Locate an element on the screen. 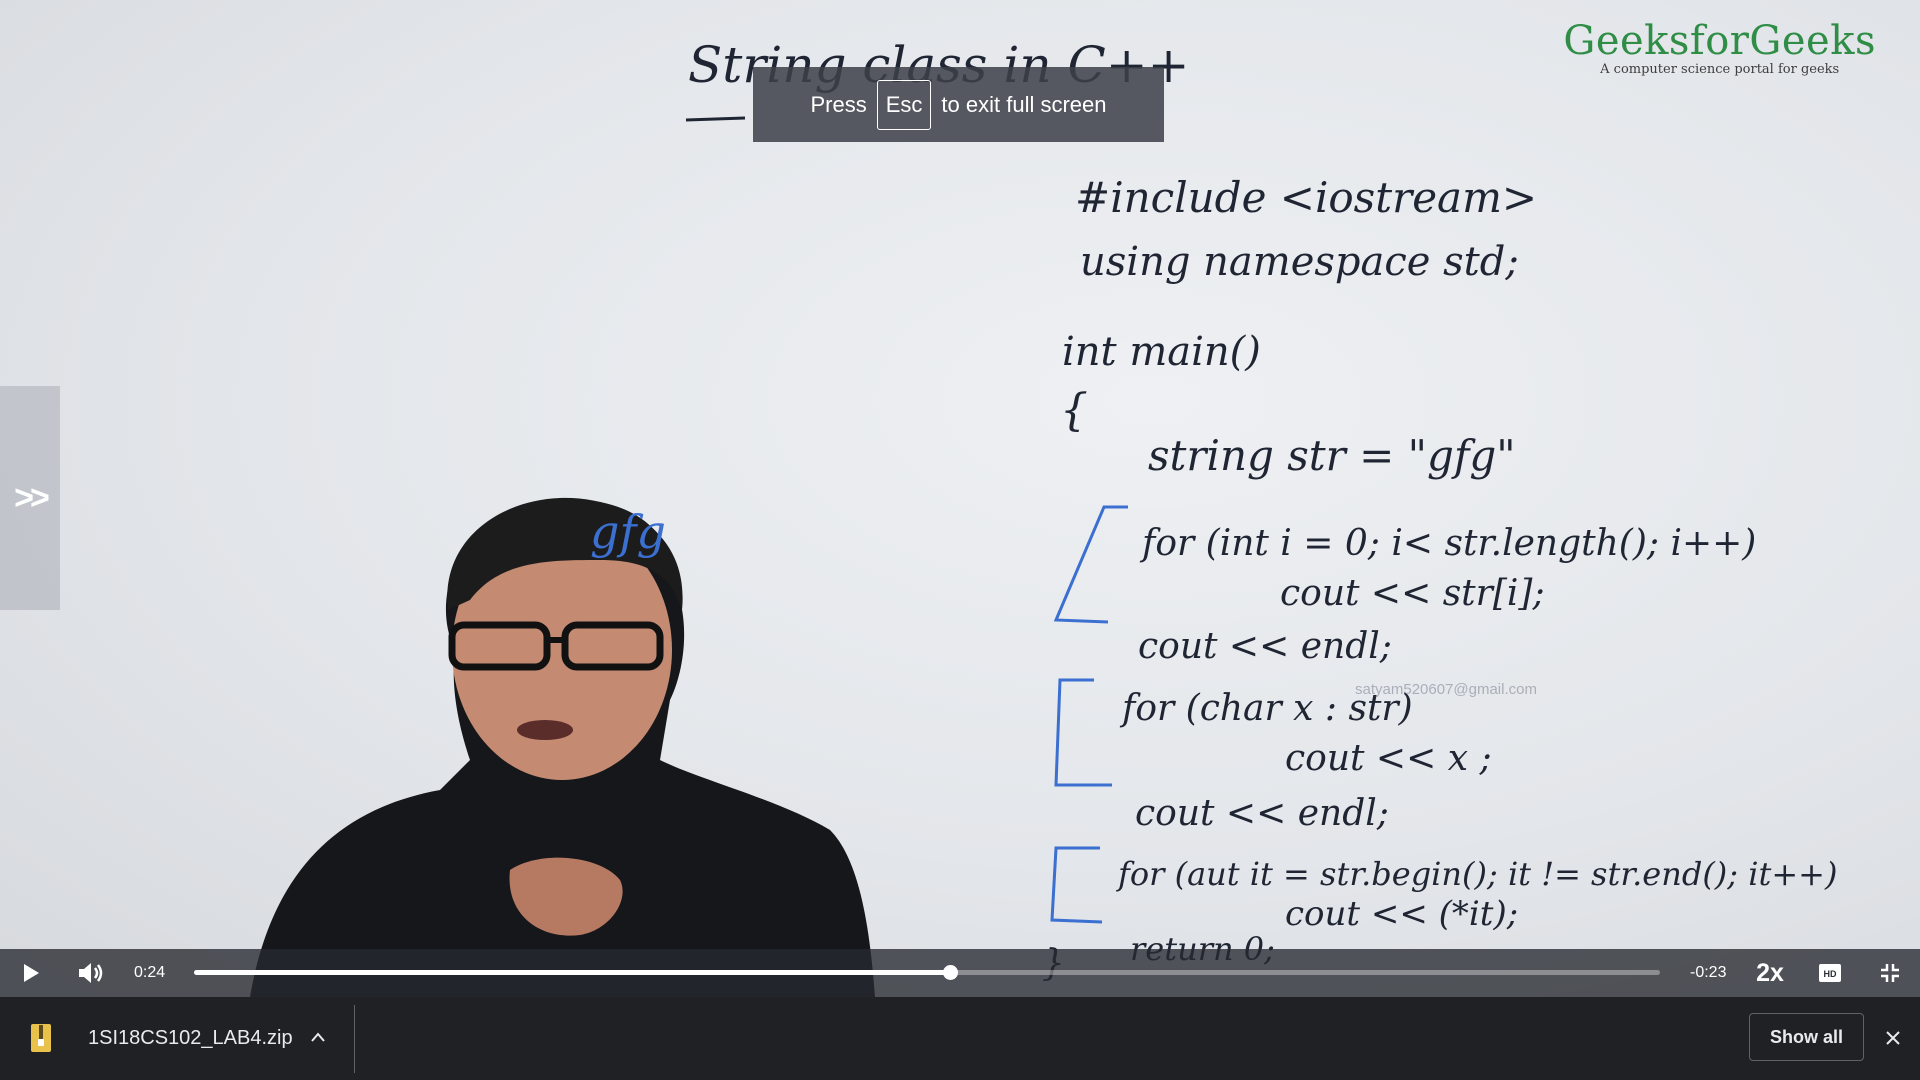  fullscreen-toast: Press Esc to exit full screen is located at coordinates (958, 104).